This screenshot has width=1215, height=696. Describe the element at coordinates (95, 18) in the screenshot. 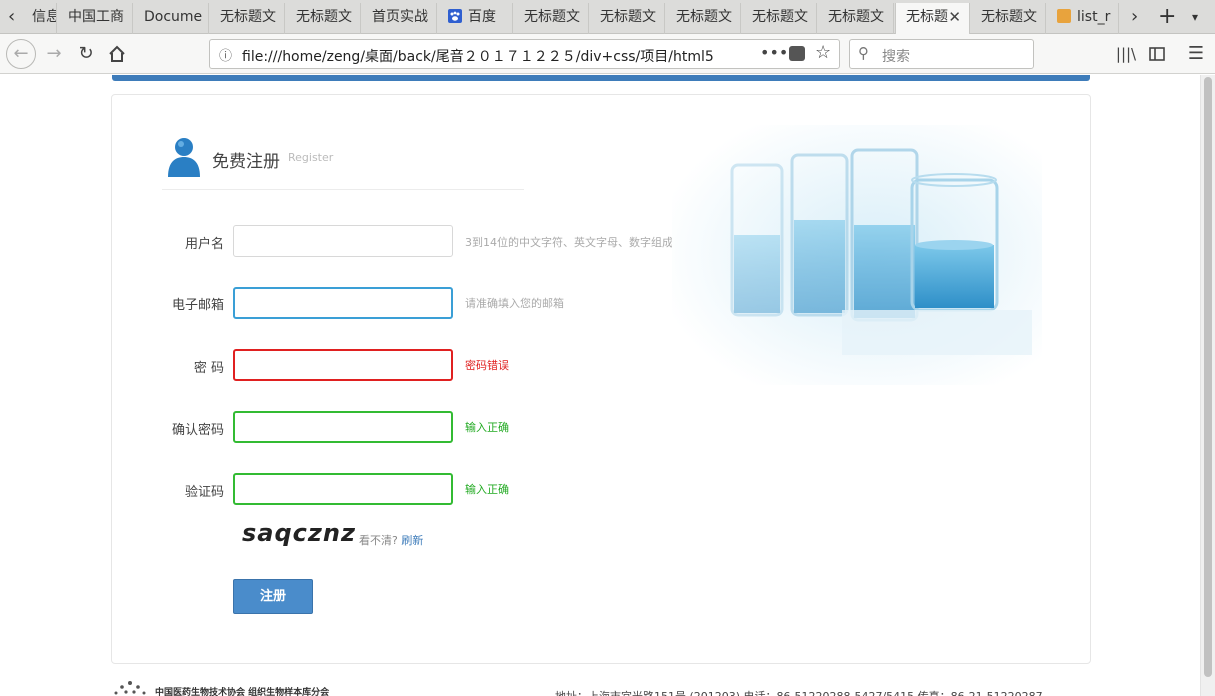

I see `tab: 中国工商` at that location.